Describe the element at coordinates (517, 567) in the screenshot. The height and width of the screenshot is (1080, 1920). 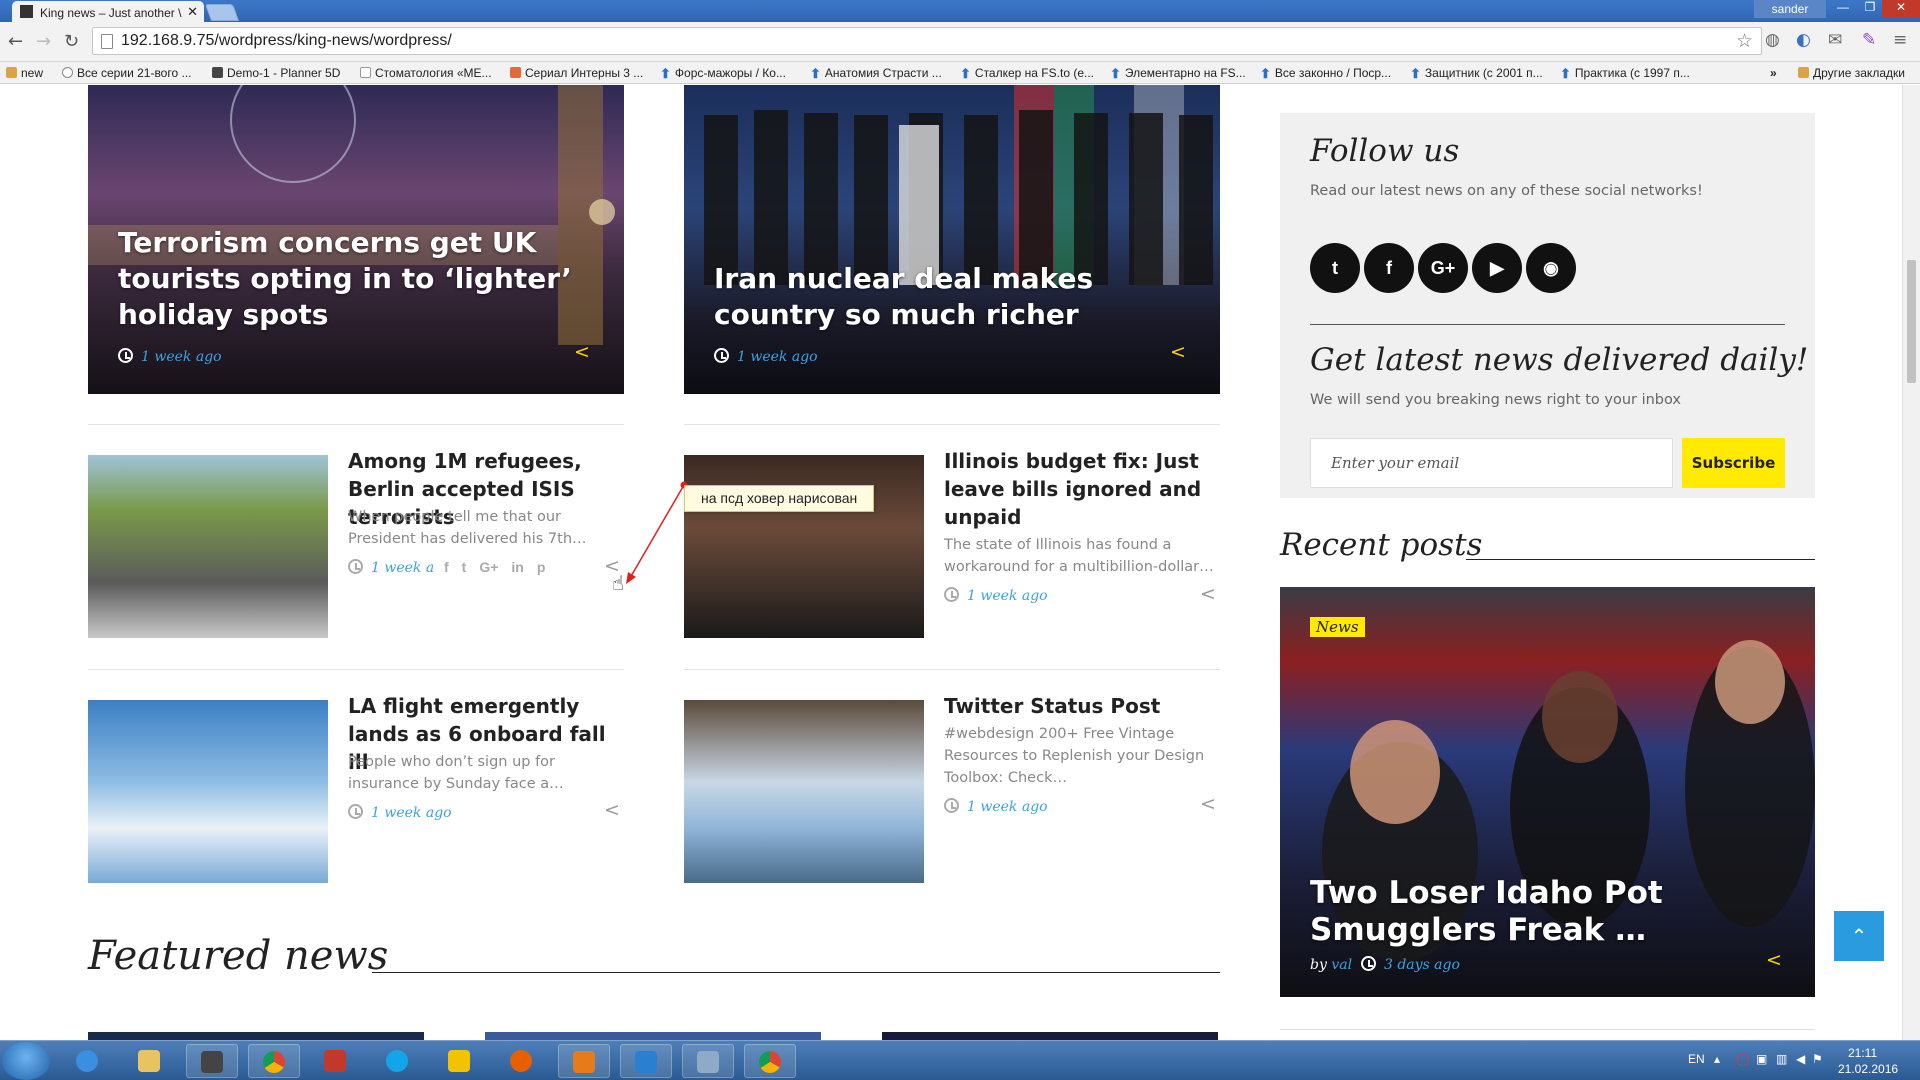
I see `linkedin-icon: in` at that location.